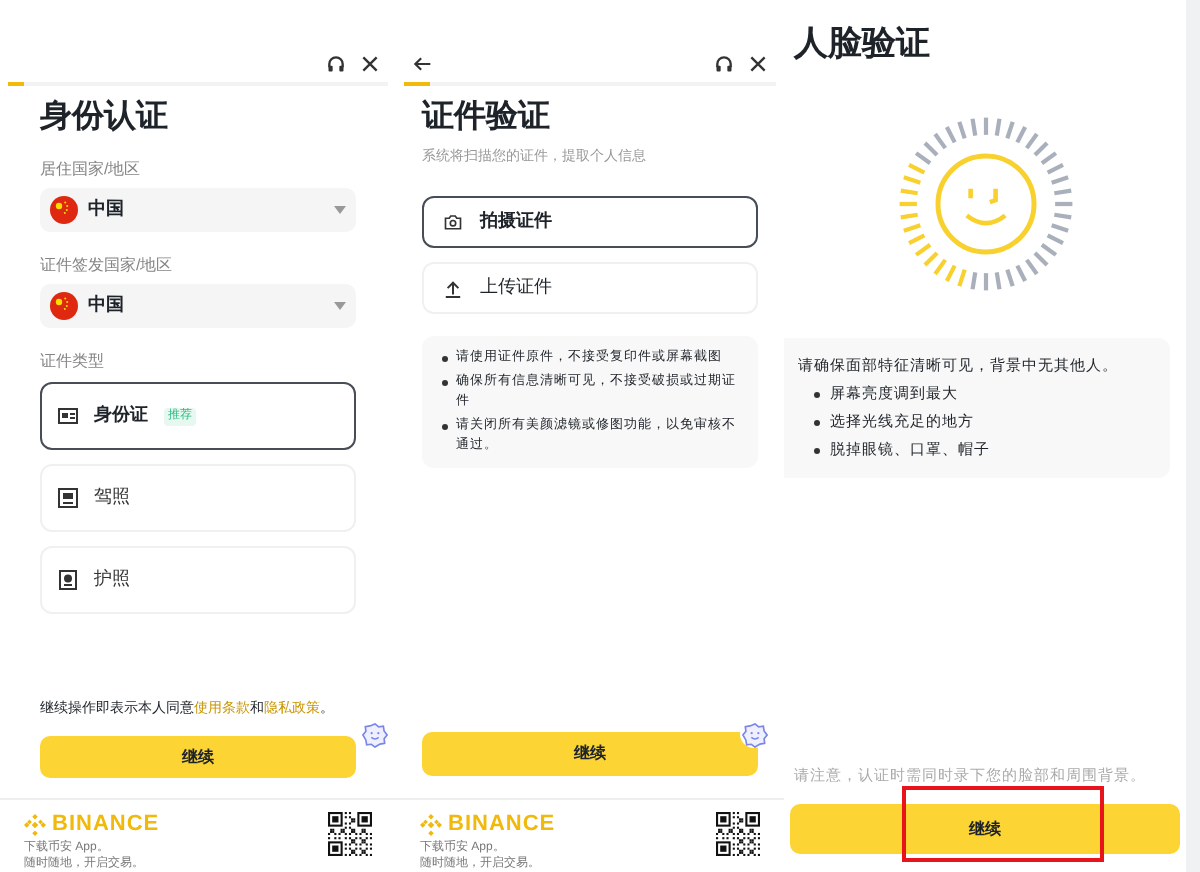  I want to click on id-card-icon, so click(68, 416).